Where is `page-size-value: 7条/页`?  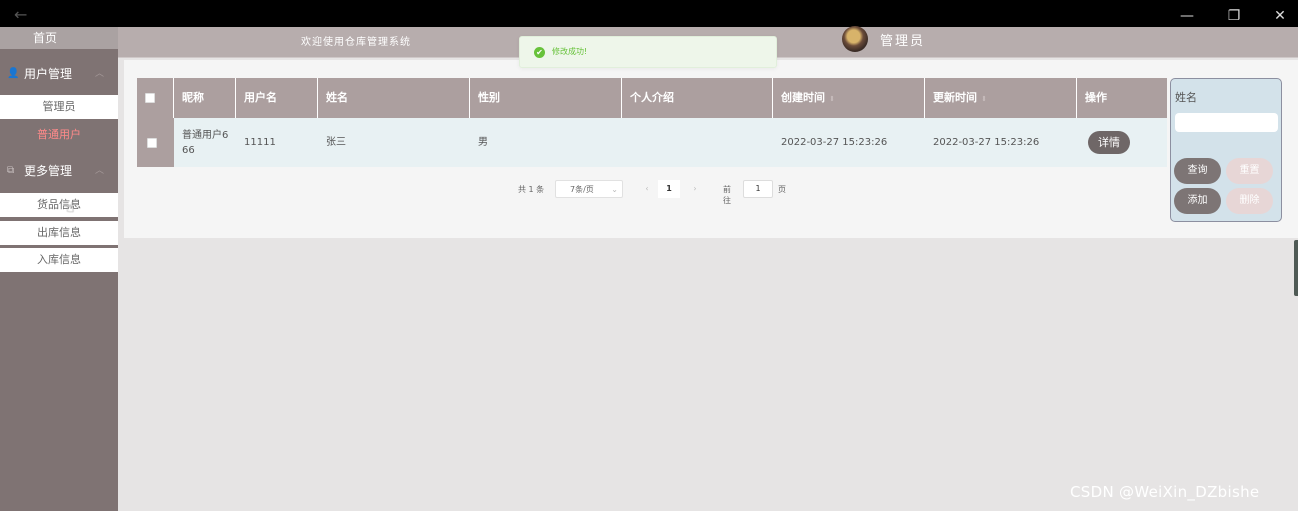
page-size-value: 7条/页 is located at coordinates (582, 189).